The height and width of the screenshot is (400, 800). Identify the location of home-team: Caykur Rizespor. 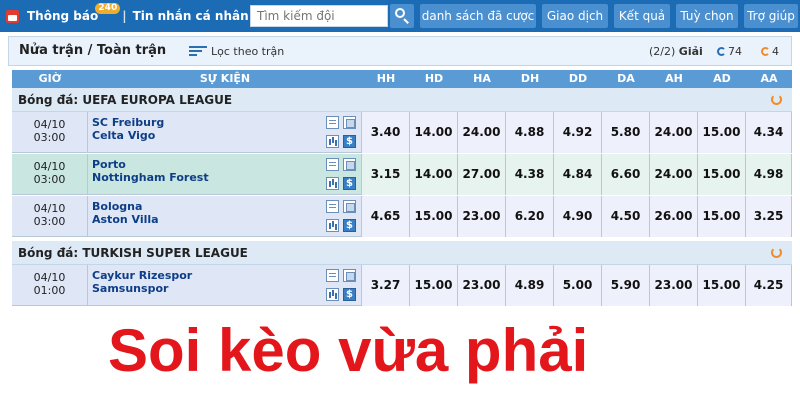
(226, 275).